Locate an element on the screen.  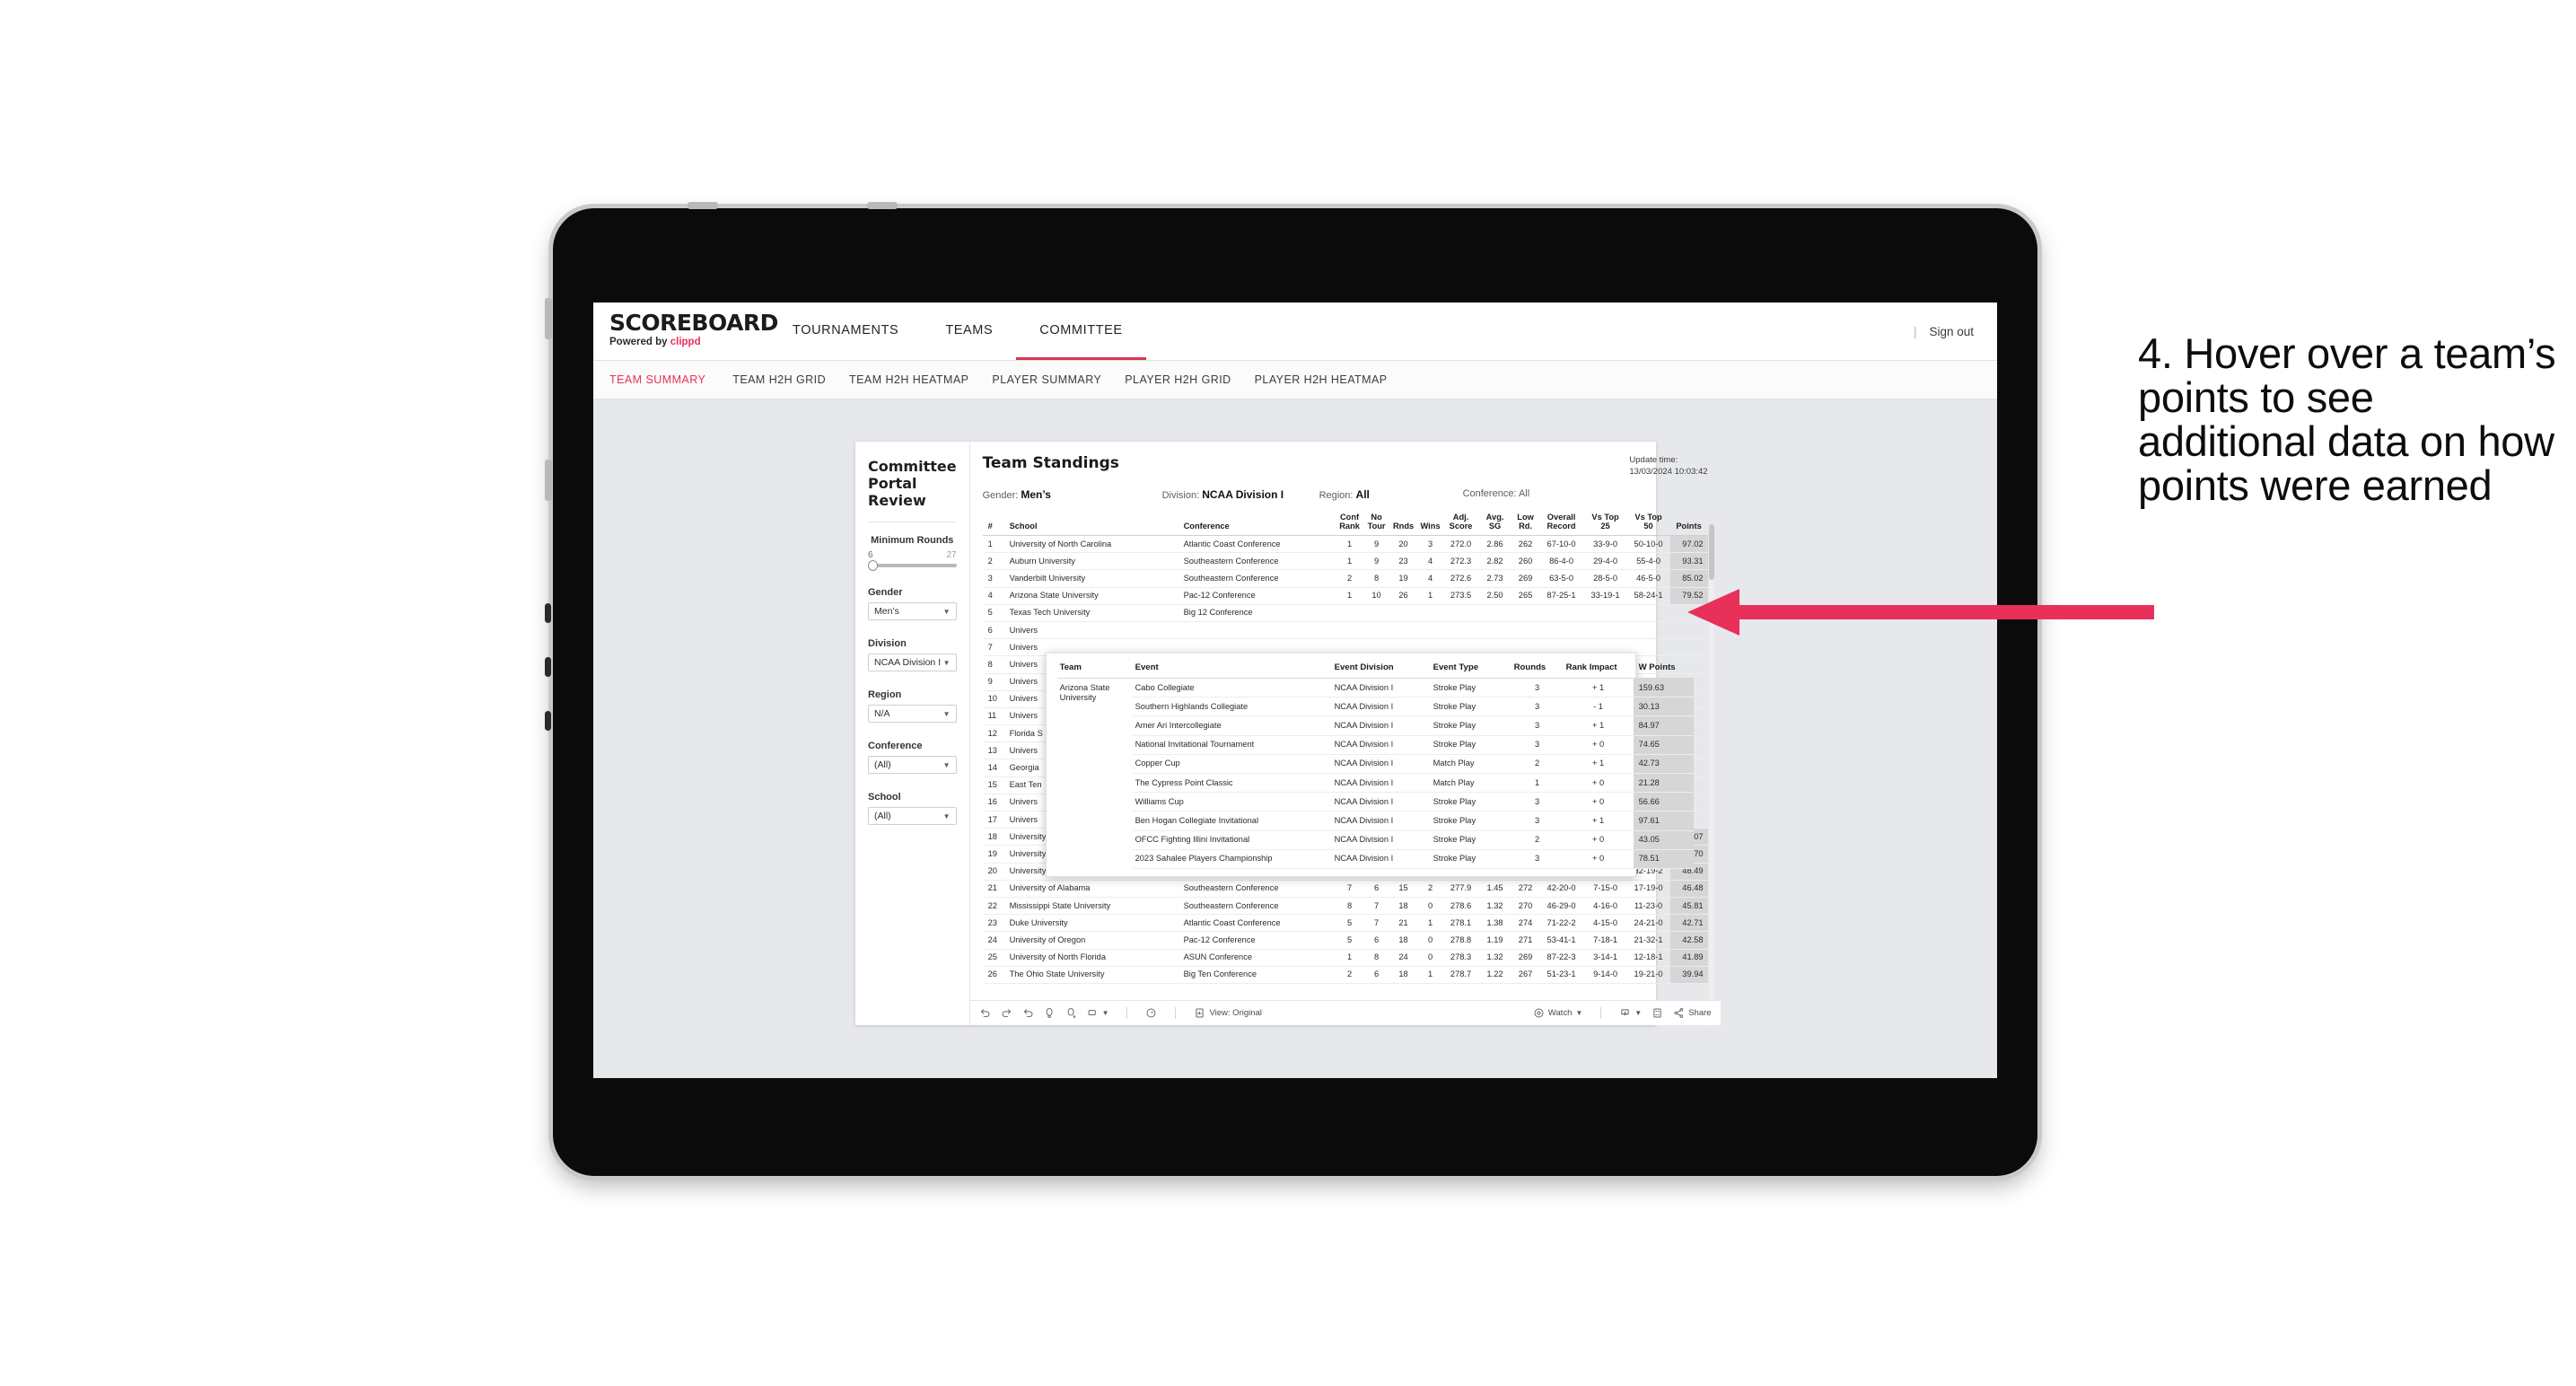
minimum-rounds-slider is located at coordinates (912, 565).